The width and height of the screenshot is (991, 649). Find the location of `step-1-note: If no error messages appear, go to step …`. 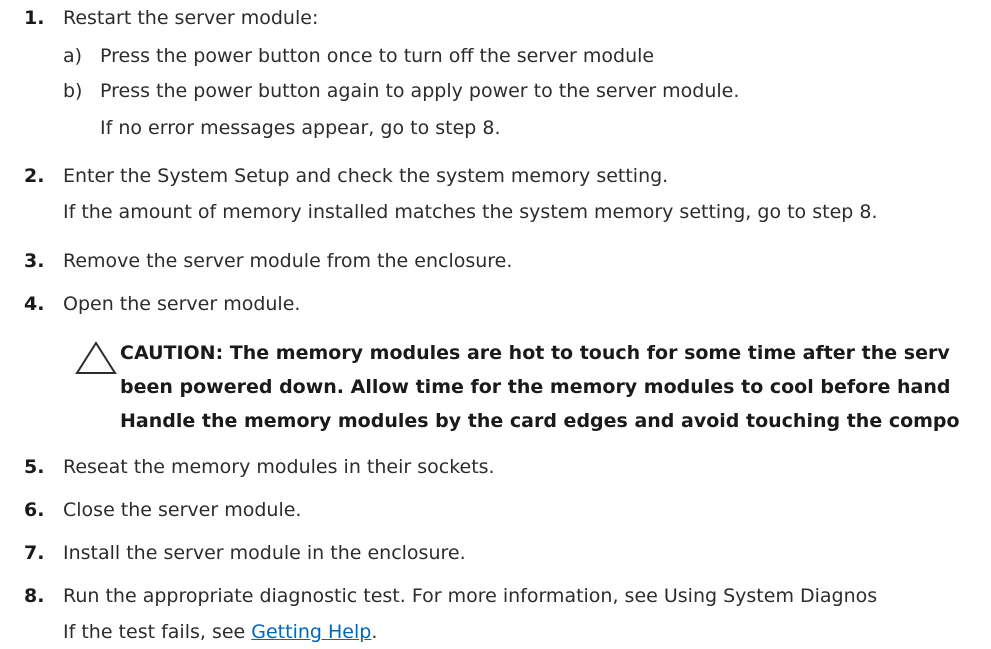

step-1-note: If no error messages appear, go to step … is located at coordinates (300, 128).